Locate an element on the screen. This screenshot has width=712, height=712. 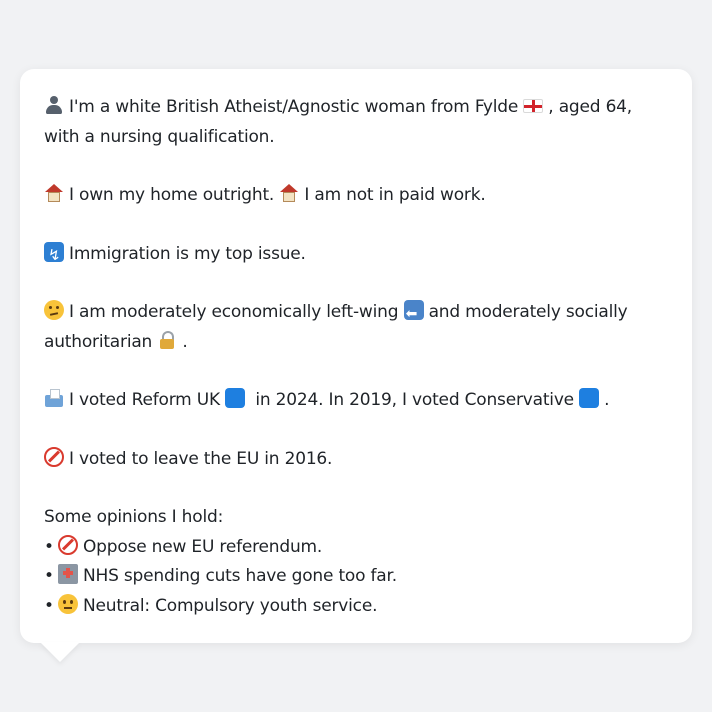
opinions-heading: Some opinions I hold: is located at coordinates (134, 517).